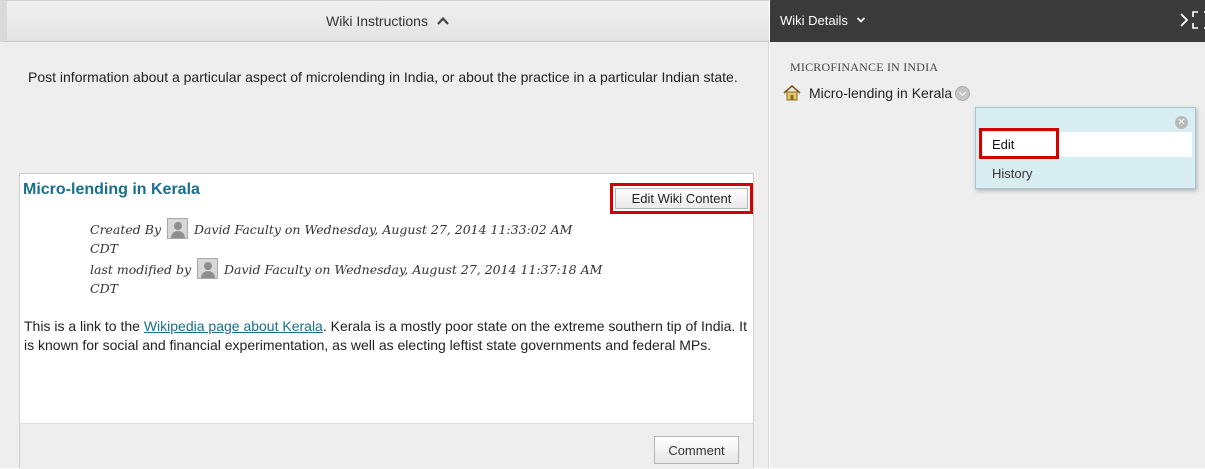 The height and width of the screenshot is (469, 1205). I want to click on close-icon: ✕, so click(1181, 122).